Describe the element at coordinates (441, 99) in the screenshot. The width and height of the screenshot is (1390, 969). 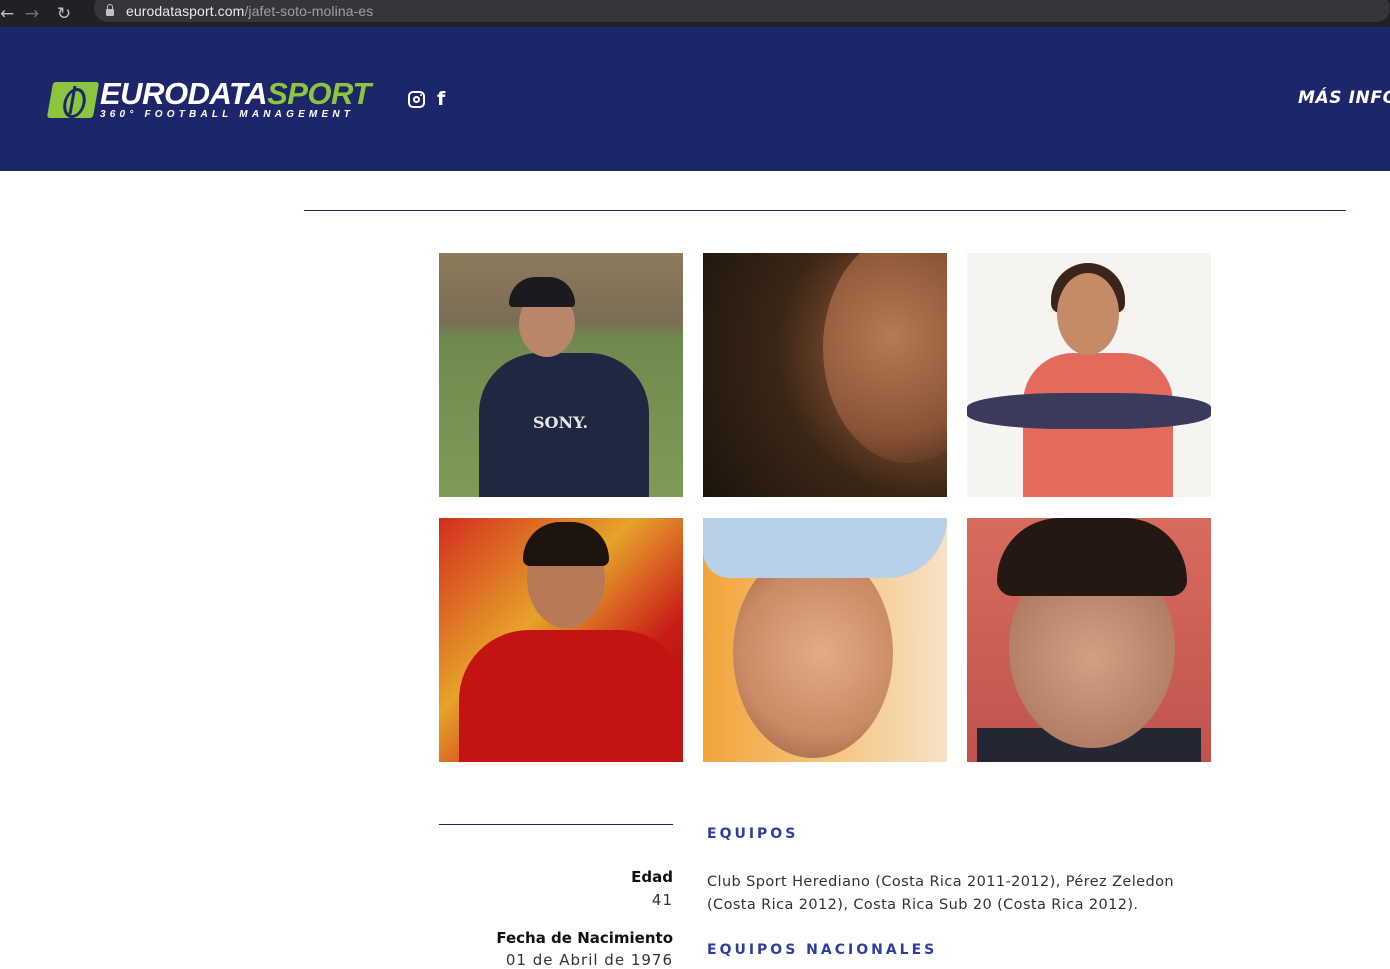
I see `facebook-icon: f` at that location.